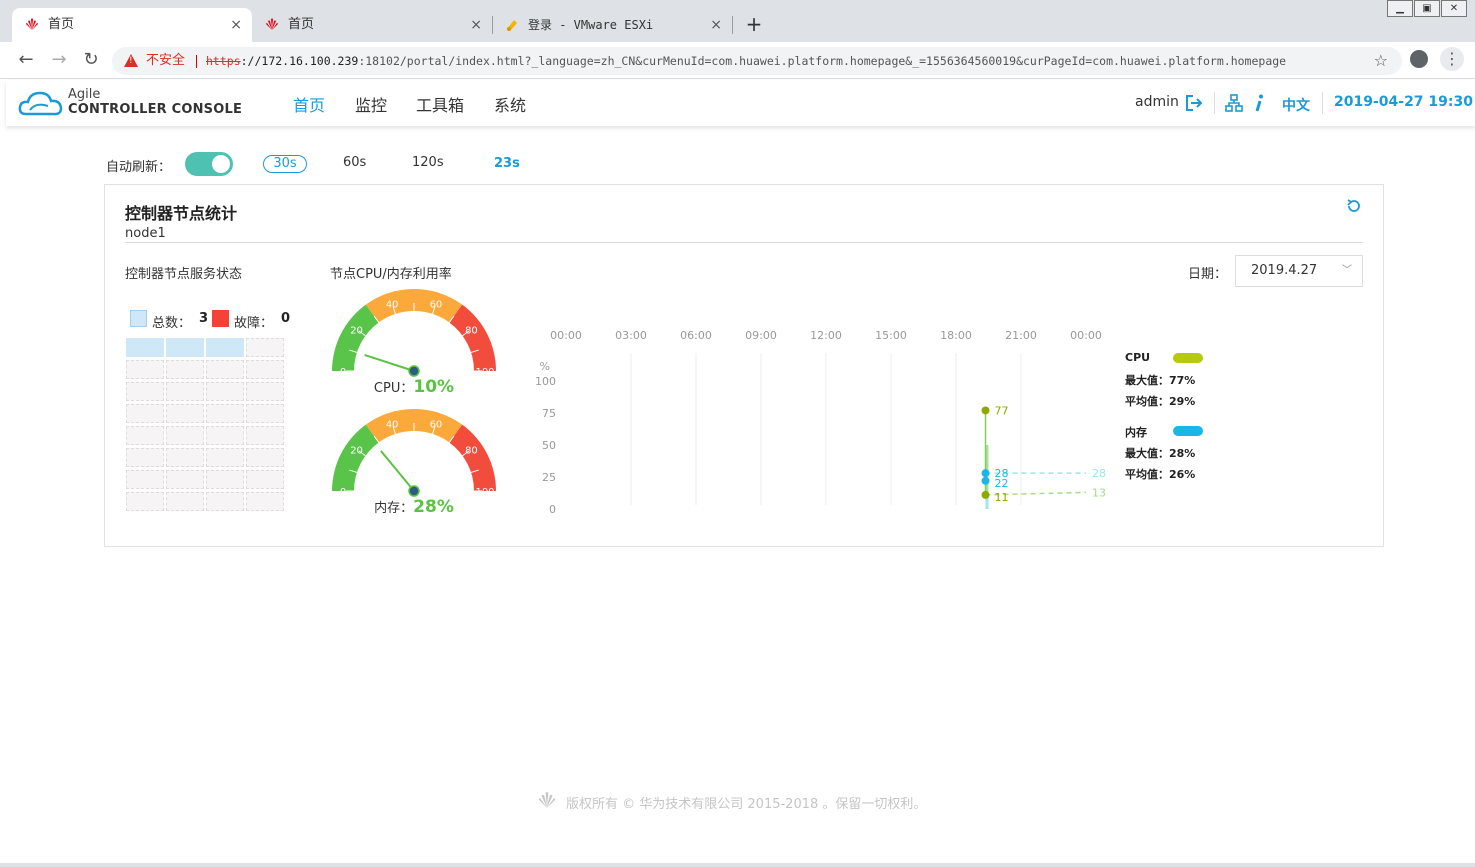 Image resolution: width=1475 pixels, height=867 pixels. What do you see at coordinates (440, 104) in the screenshot?
I see `nav-toolbox: 工具箱` at bounding box center [440, 104].